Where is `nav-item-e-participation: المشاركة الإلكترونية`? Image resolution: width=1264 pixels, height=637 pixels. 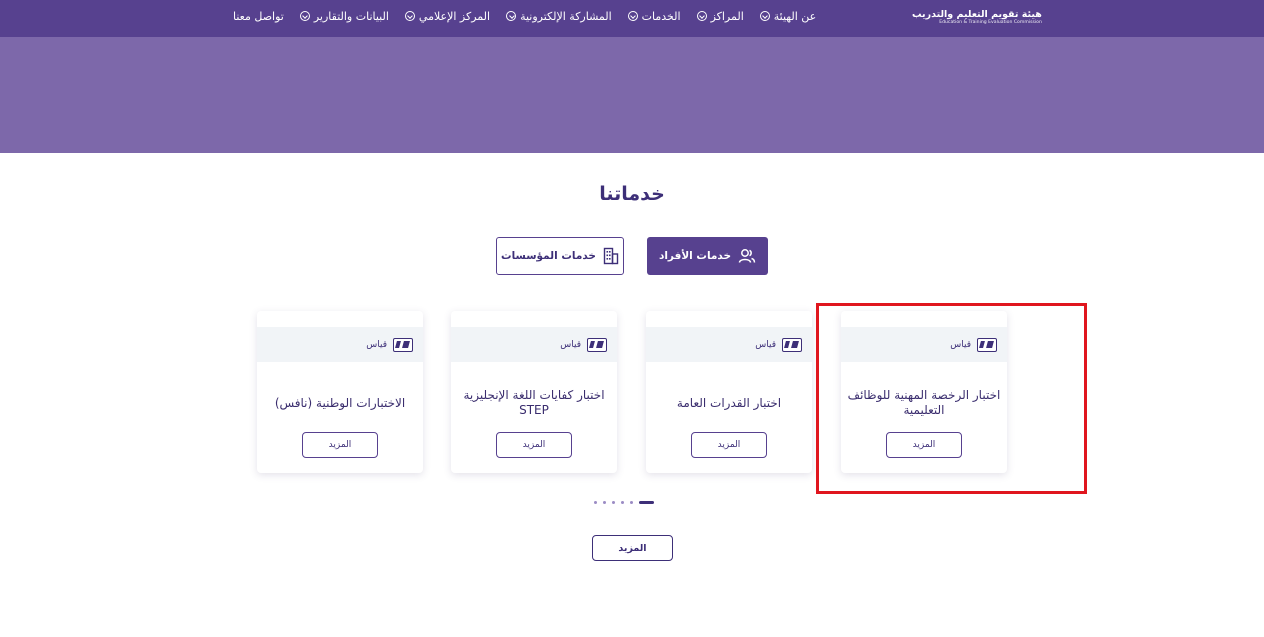
nav-item-e-participation: المشاركة الإلكترونية is located at coordinates (559, 16).